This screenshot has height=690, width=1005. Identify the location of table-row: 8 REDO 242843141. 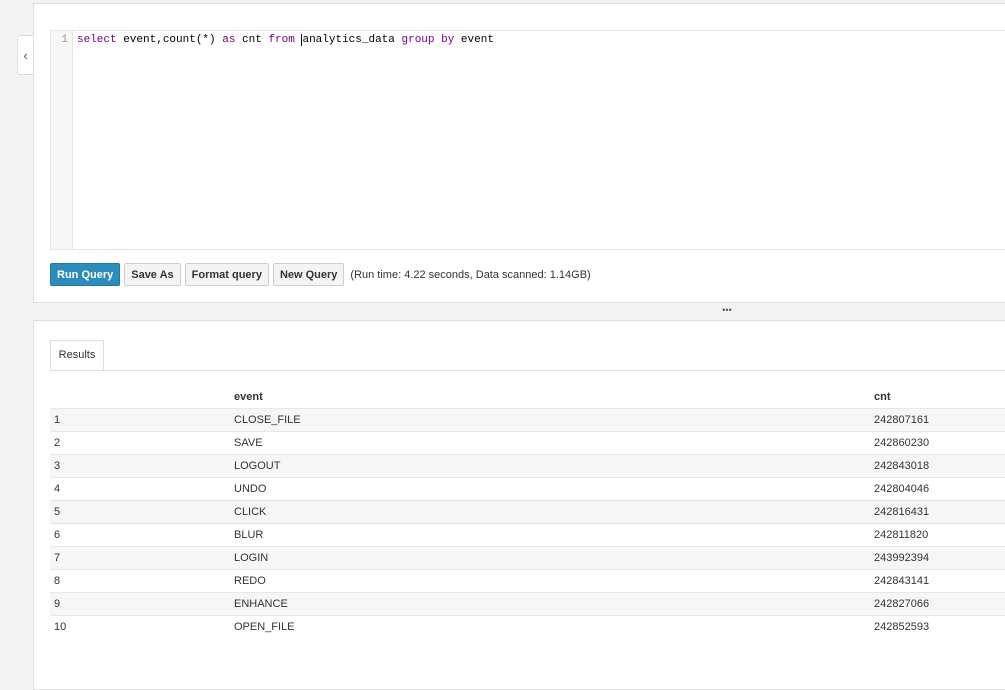
(527, 581).